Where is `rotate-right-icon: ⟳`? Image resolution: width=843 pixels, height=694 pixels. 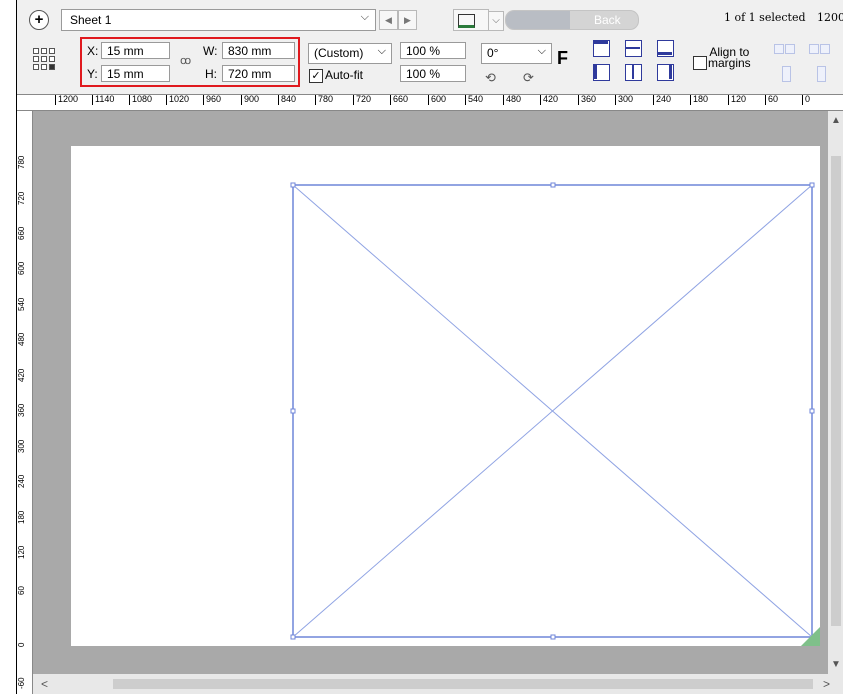
rotate-right-icon: ⟳ is located at coordinates (528, 78).